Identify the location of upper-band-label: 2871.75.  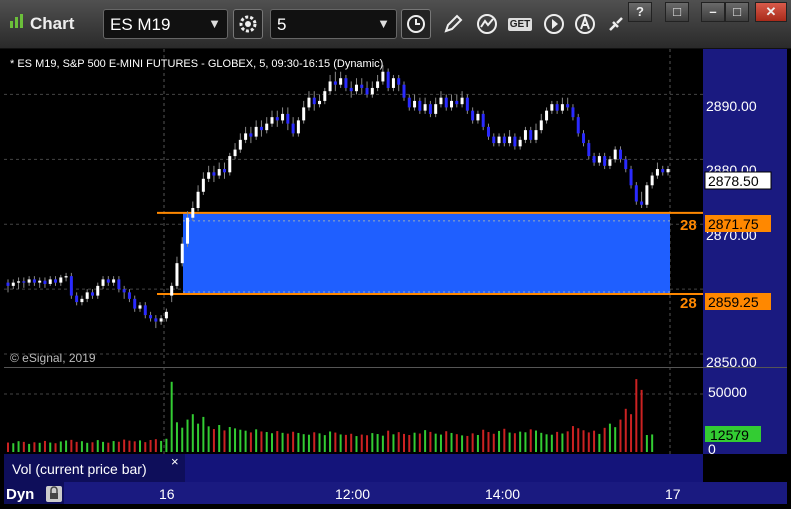
(733, 224).